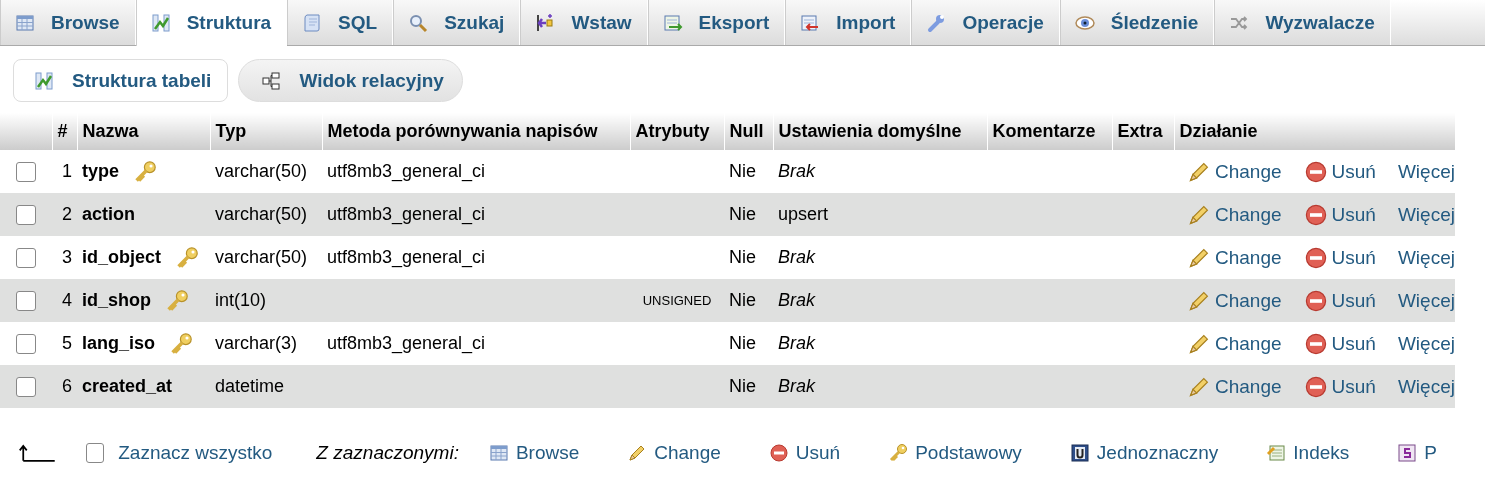  What do you see at coordinates (457, 22) in the screenshot?
I see `tab: Szukaj` at bounding box center [457, 22].